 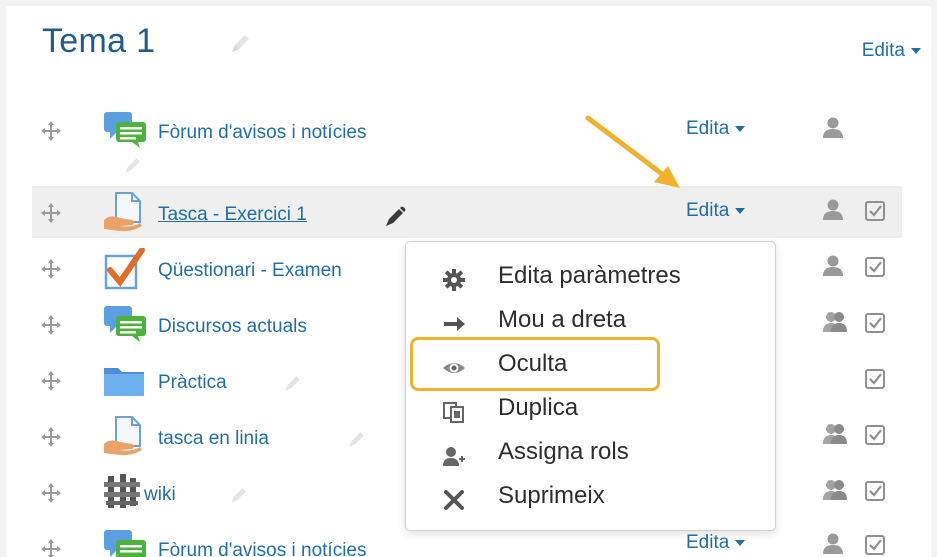 I want to click on duplicate-icon, so click(x=454, y=412).